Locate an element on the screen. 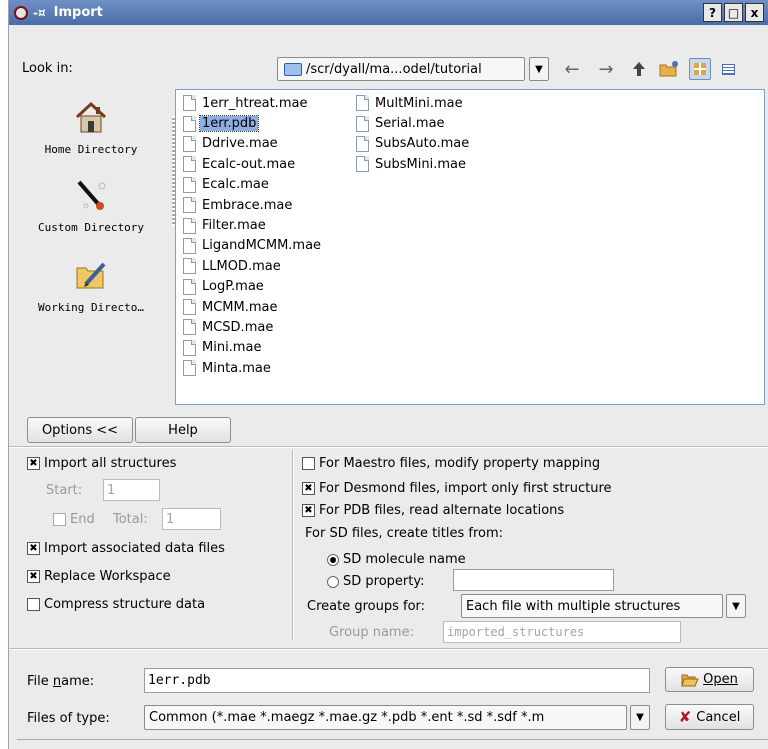  filetype-label: Files of type: is located at coordinates (68, 718).